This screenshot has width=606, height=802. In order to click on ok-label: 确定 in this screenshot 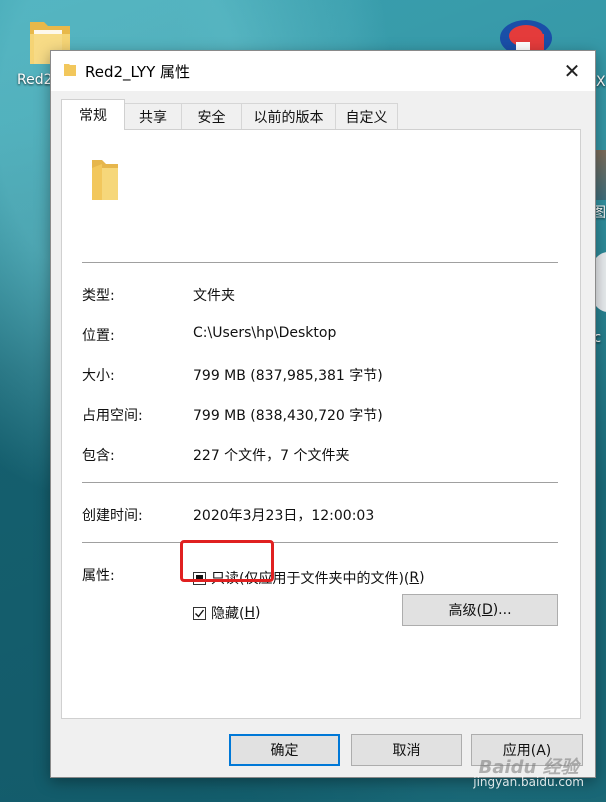, I will do `click(284, 751)`.